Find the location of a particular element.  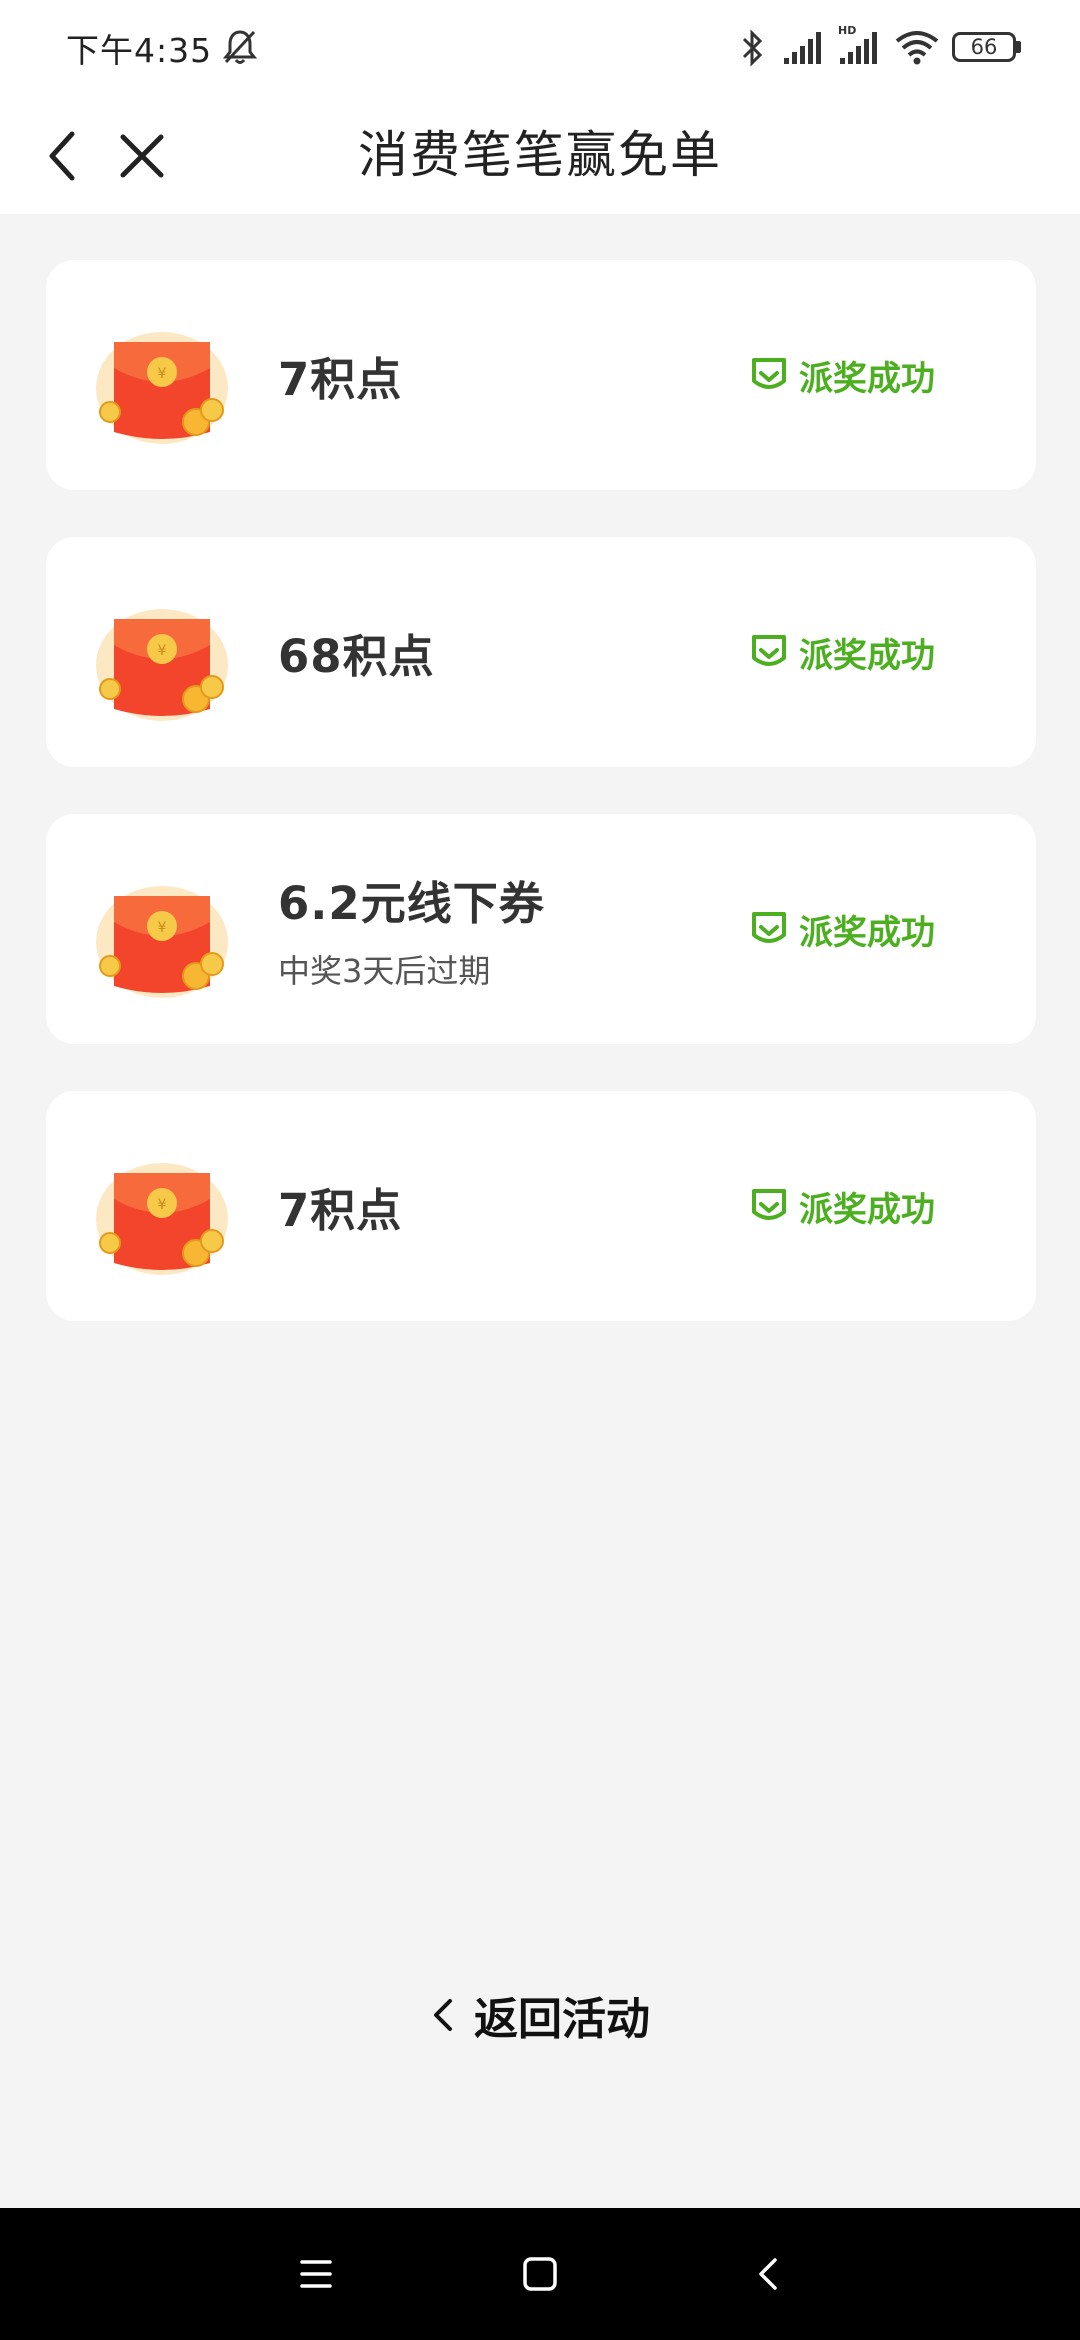

mute-bell-icon is located at coordinates (240, 47).